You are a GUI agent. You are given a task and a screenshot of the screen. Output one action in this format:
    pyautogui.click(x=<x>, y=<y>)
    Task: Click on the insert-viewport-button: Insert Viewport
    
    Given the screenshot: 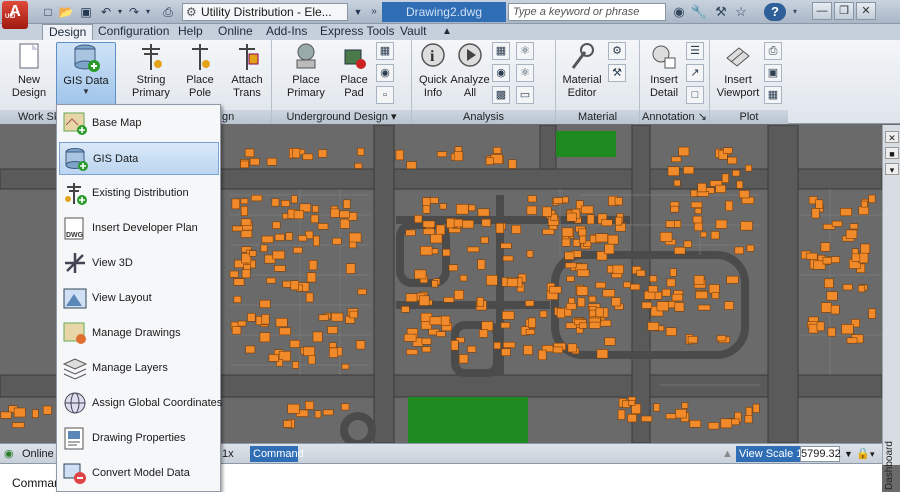 What is the action you would take?
    pyautogui.click(x=738, y=75)
    